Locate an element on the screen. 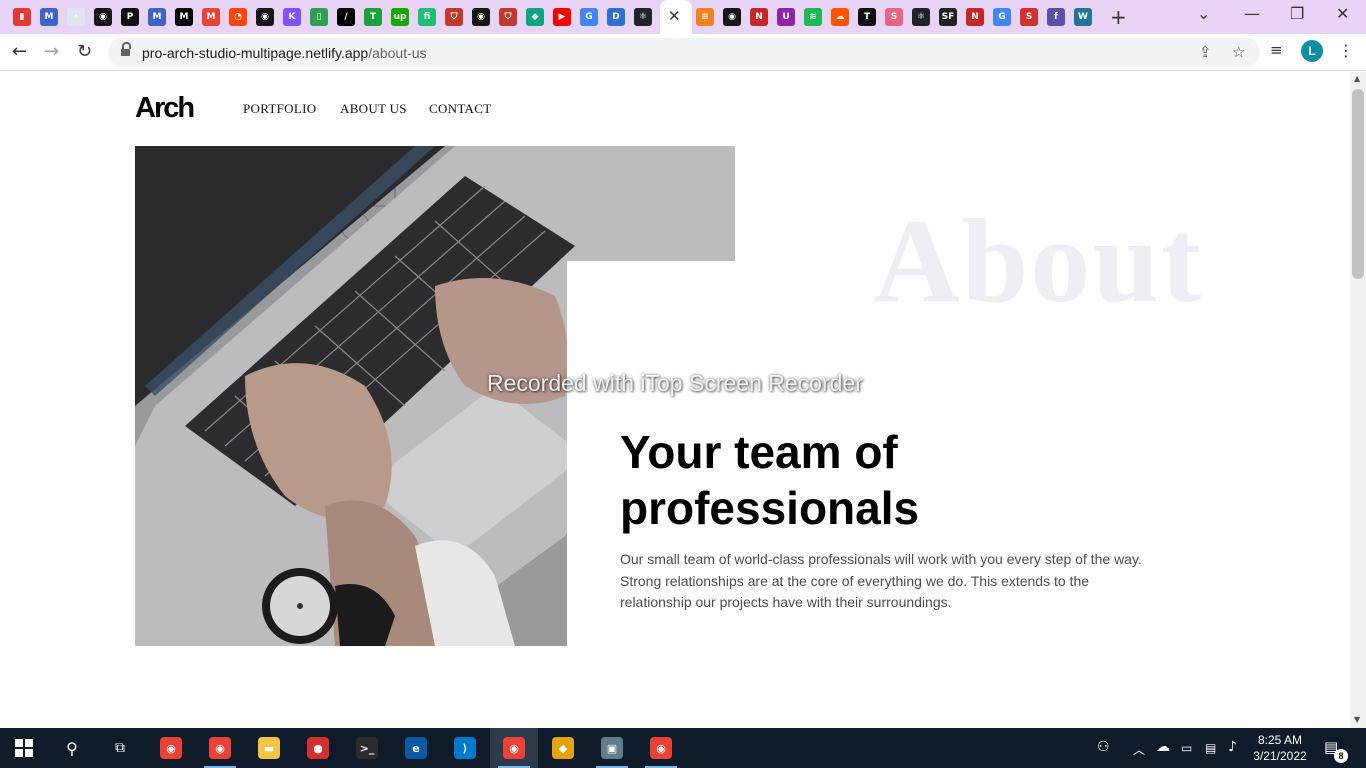 The width and height of the screenshot is (1366, 768). task-view-button: ⧉ is located at coordinates (120, 748).